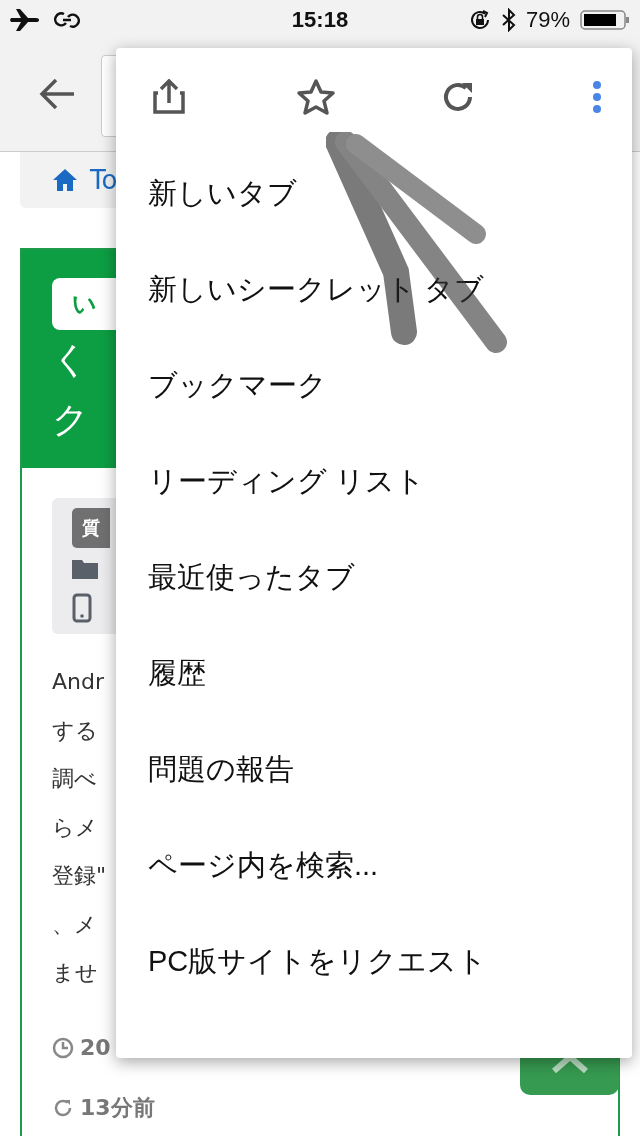  I want to click on more-options-button, so click(597, 97).